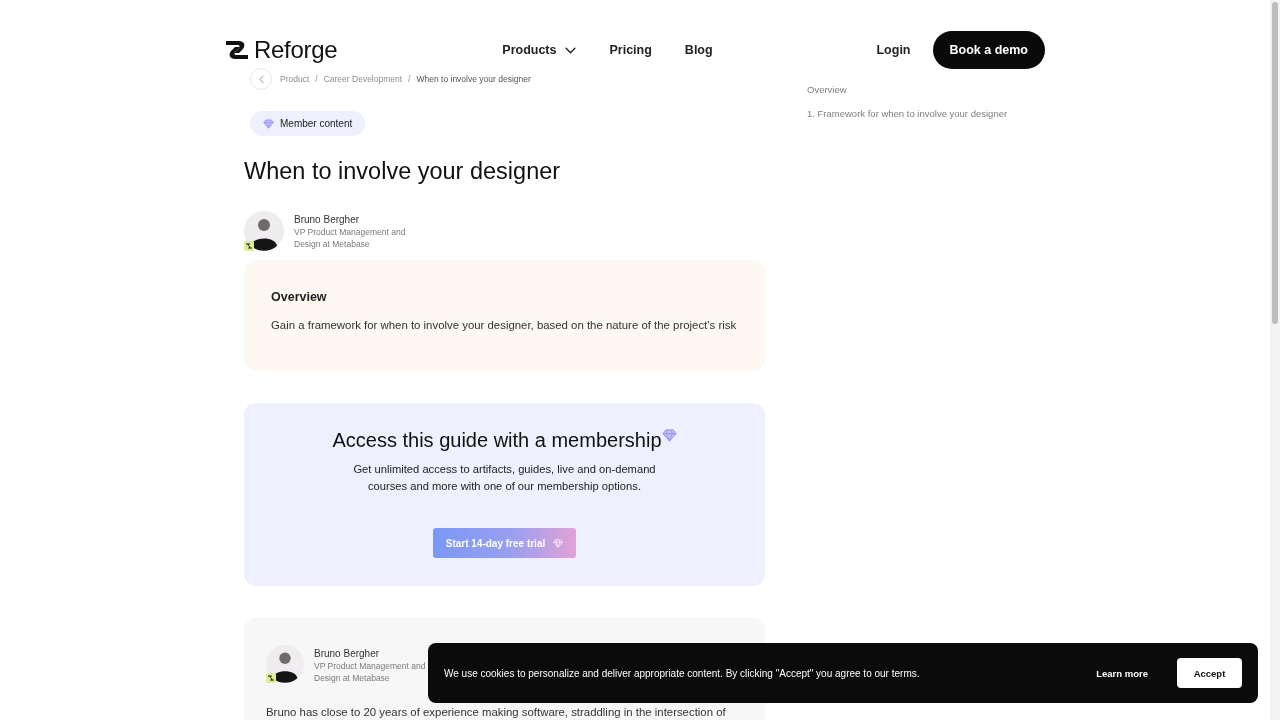 This screenshot has width=1280, height=720. Describe the element at coordinates (473, 79) in the screenshot. I see `breadcrumb-current: When to involve your designer` at that location.